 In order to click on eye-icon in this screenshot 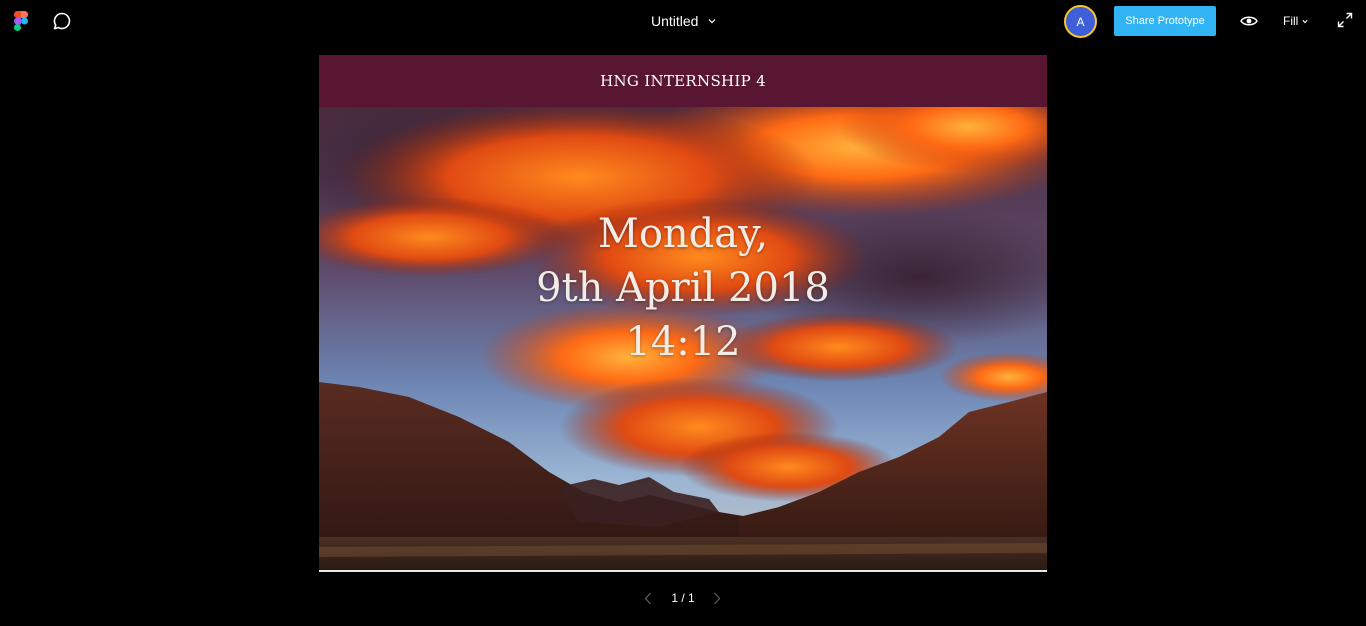, I will do `click(1249, 21)`.